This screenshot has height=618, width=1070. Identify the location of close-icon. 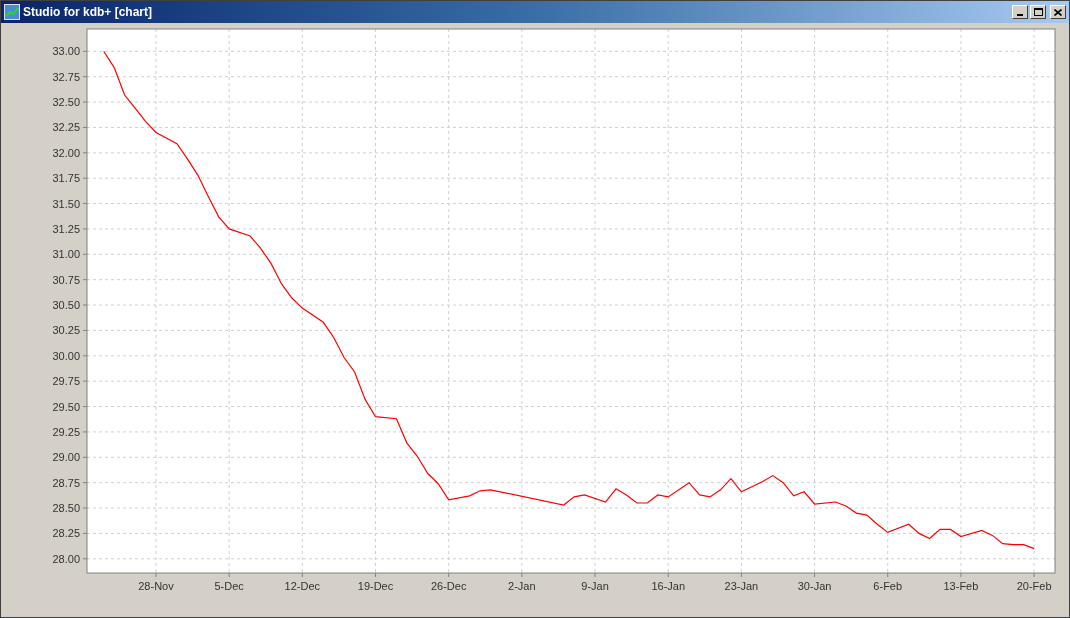
(1058, 12).